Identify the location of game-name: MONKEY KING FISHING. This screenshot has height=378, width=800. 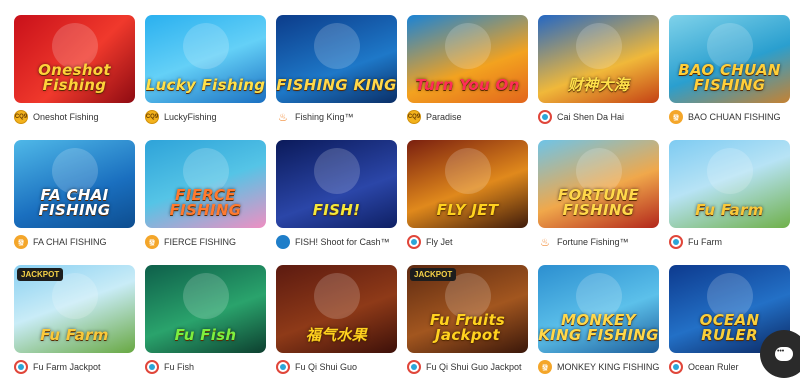
(608, 367).